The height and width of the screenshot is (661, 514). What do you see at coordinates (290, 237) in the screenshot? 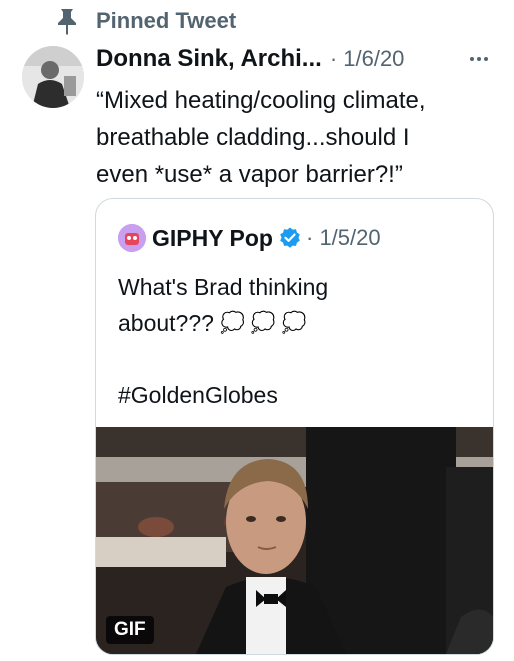
I see `verified-badge-icon` at bounding box center [290, 237].